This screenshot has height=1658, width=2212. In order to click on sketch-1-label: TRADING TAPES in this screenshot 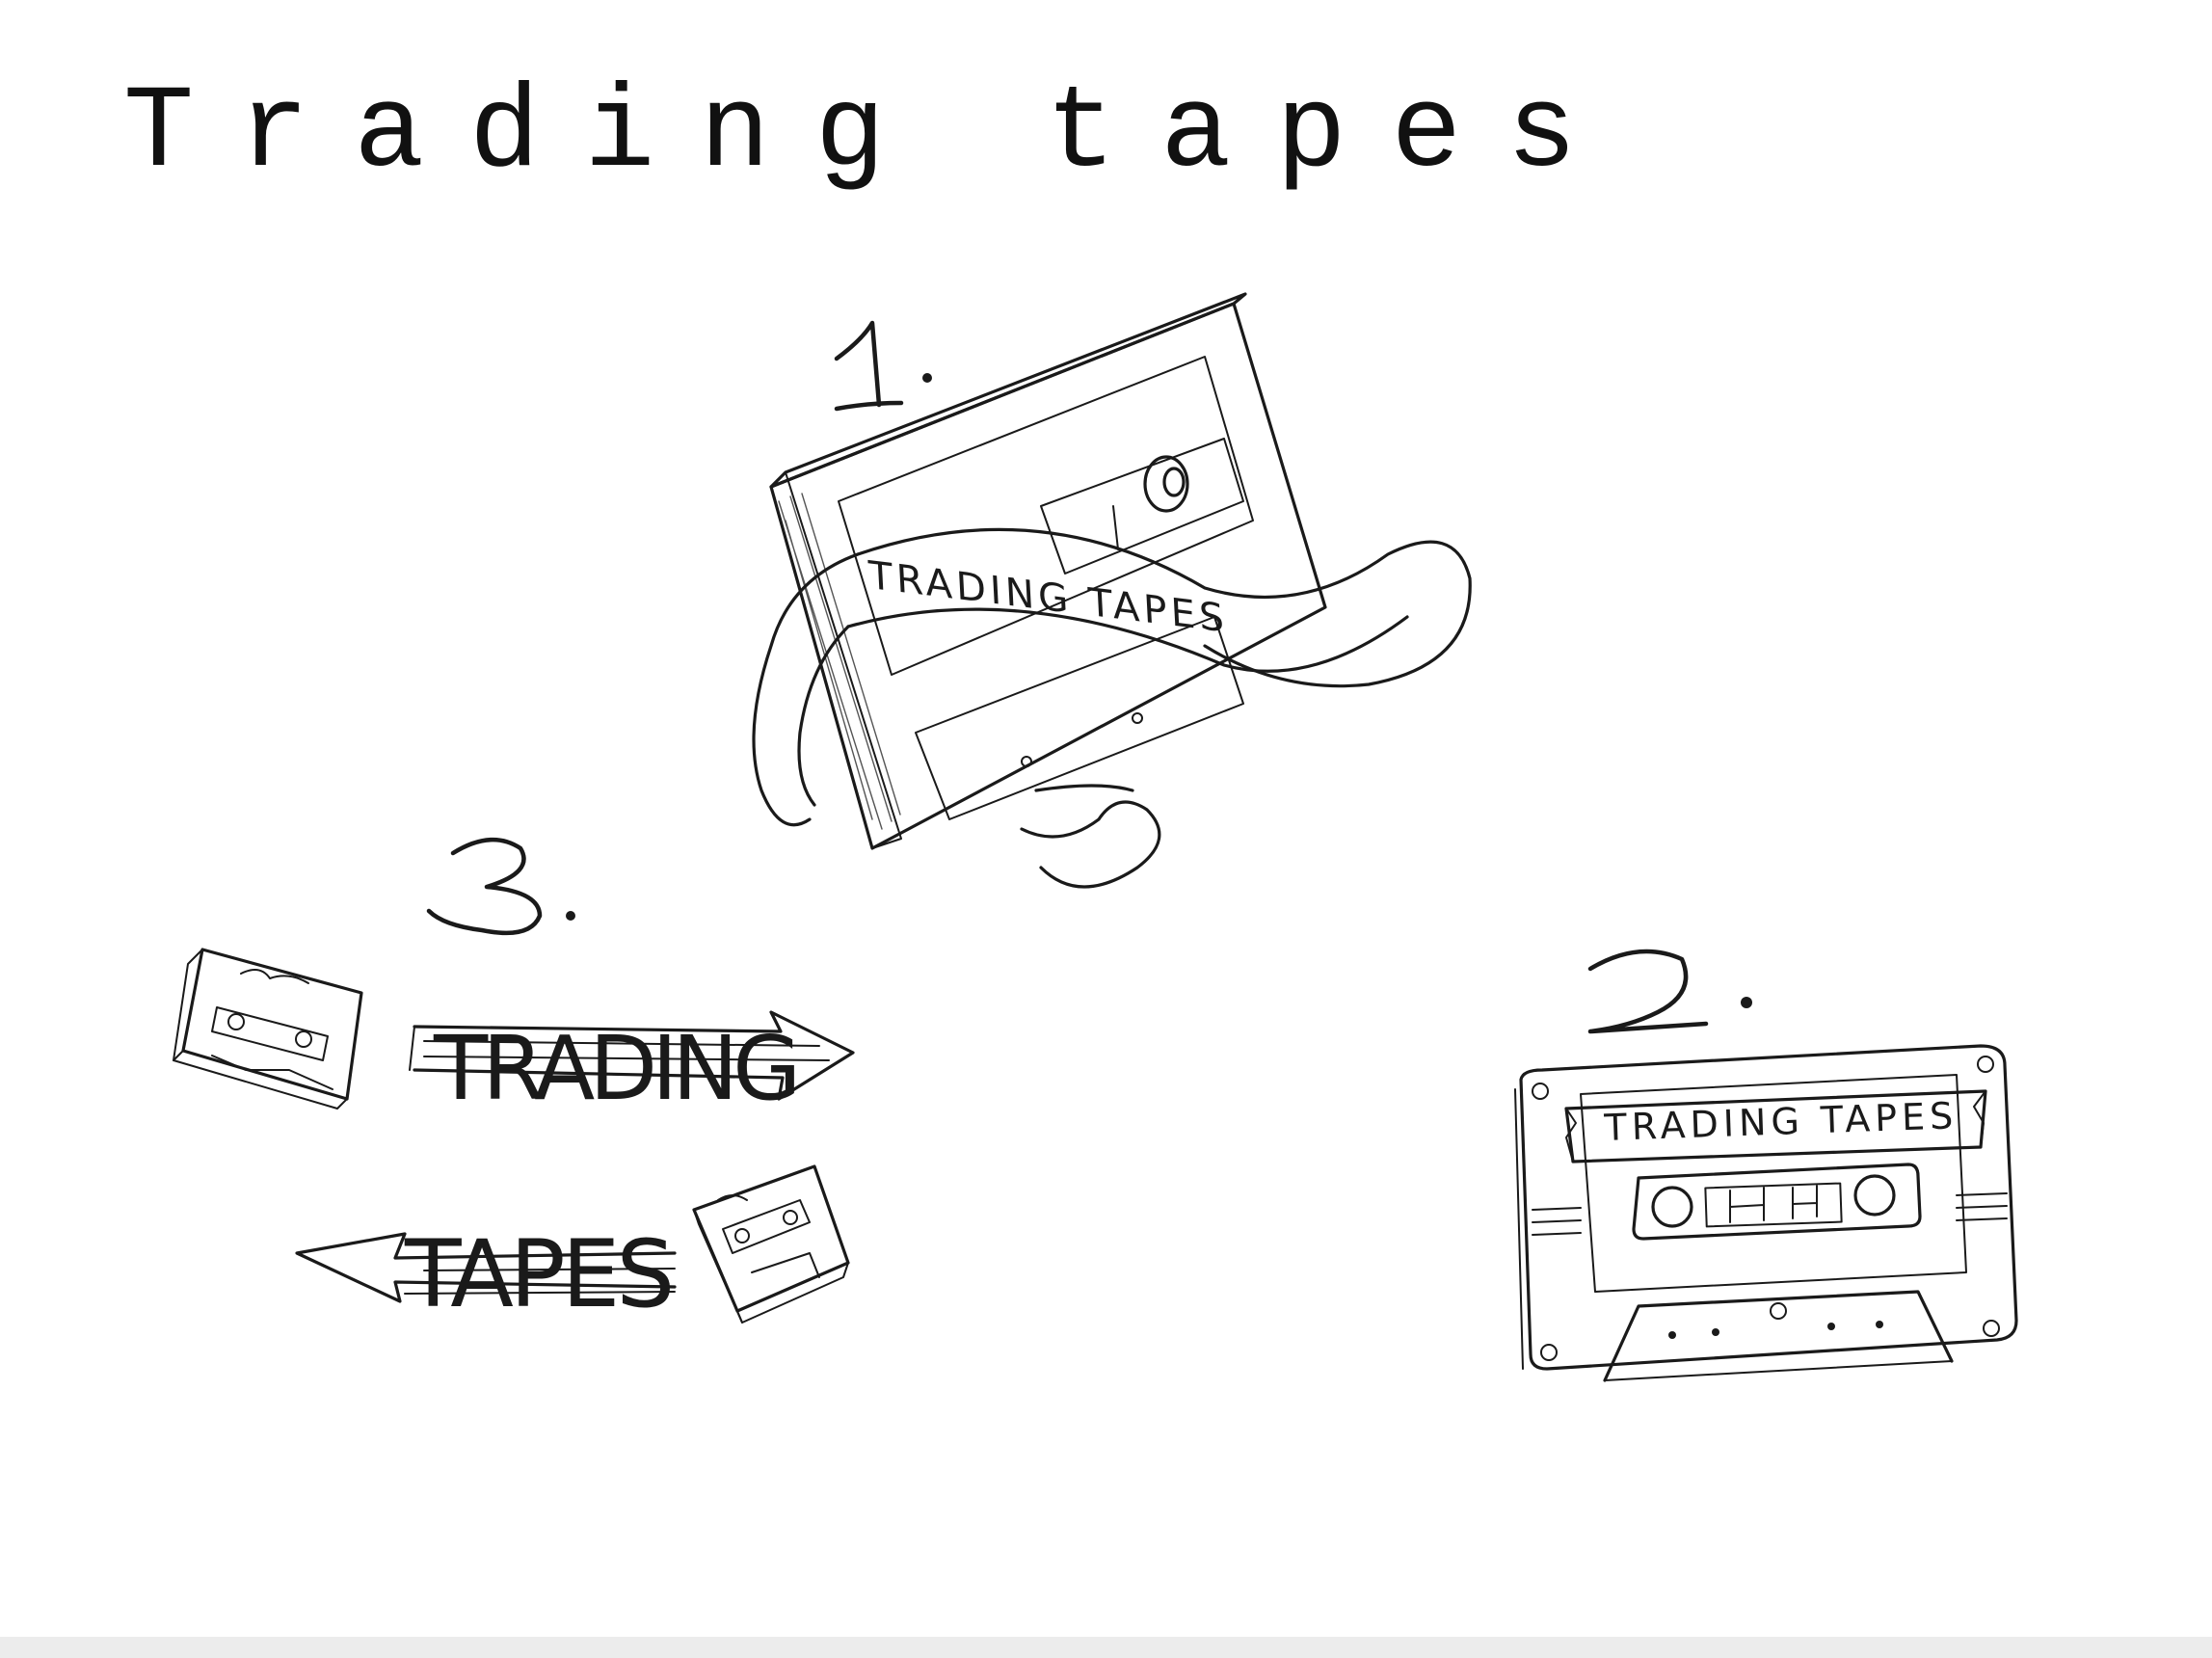, I will do `click(1047, 596)`.